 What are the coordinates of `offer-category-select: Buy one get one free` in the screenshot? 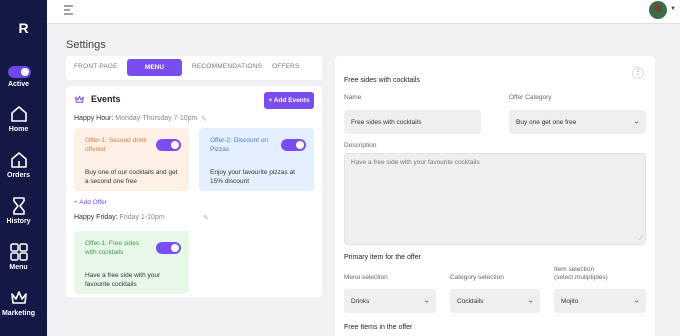 It's located at (577, 122).